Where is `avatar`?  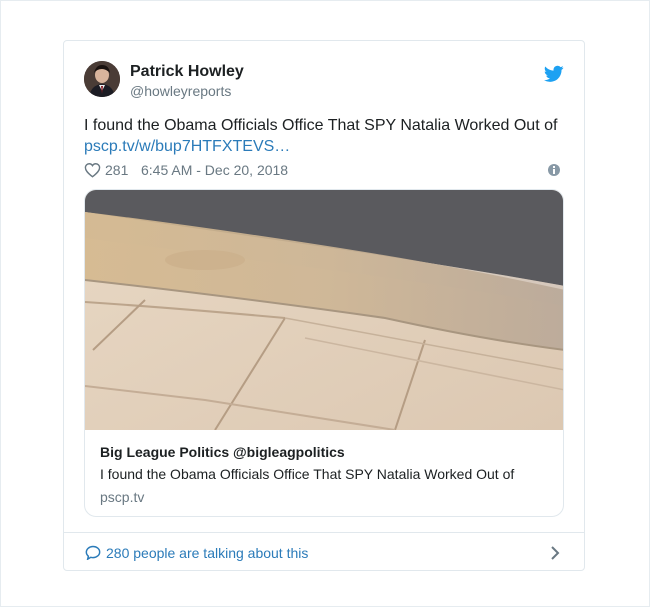 avatar is located at coordinates (102, 79).